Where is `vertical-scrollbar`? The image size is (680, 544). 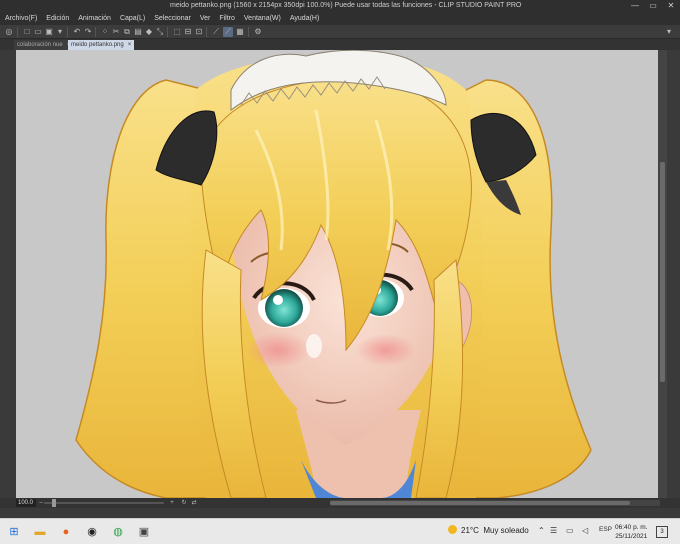 vertical-scrollbar is located at coordinates (662, 274).